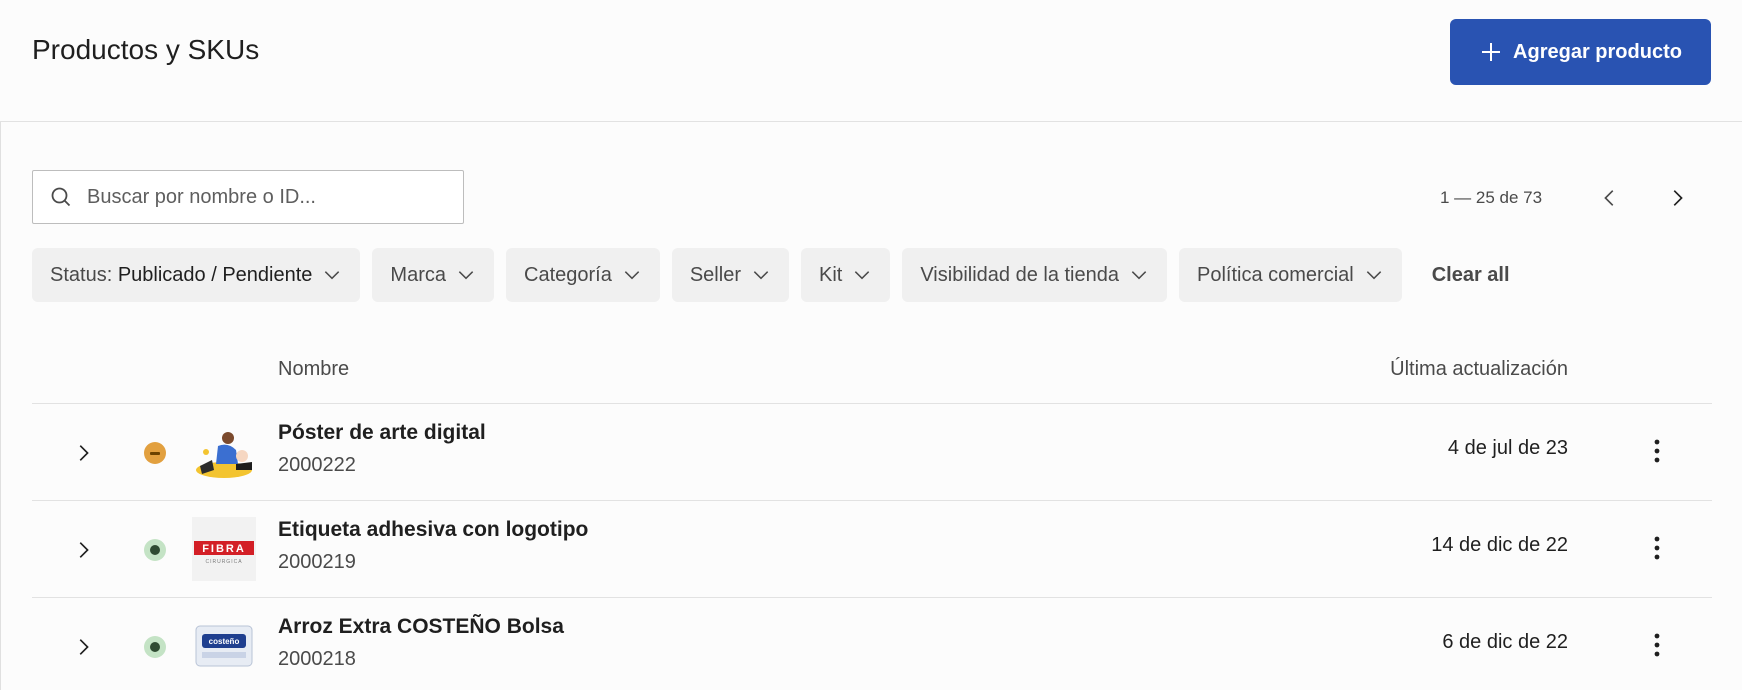  I want to click on next-page-button, so click(1677, 198).